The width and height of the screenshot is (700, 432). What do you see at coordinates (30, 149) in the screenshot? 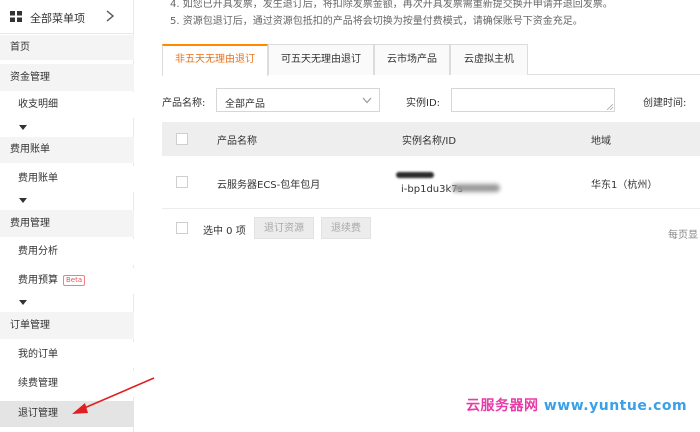
I see `sidebar-group-label: 费用账单` at bounding box center [30, 149].